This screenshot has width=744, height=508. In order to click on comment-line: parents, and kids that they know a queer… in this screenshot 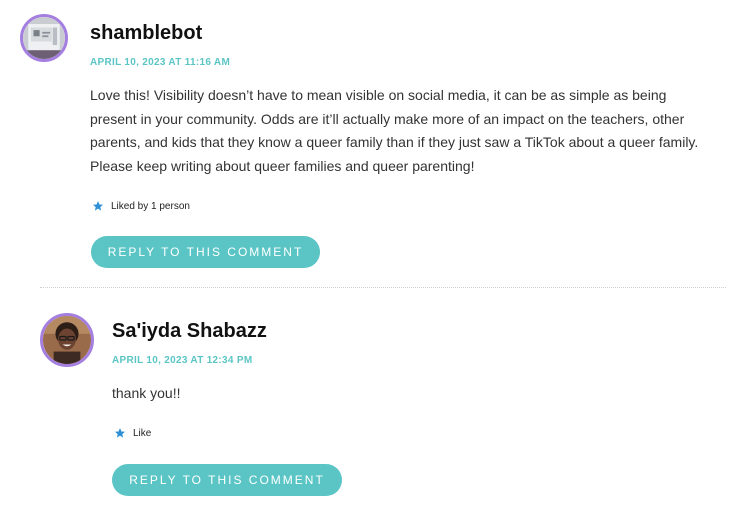, I will do `click(394, 142)`.